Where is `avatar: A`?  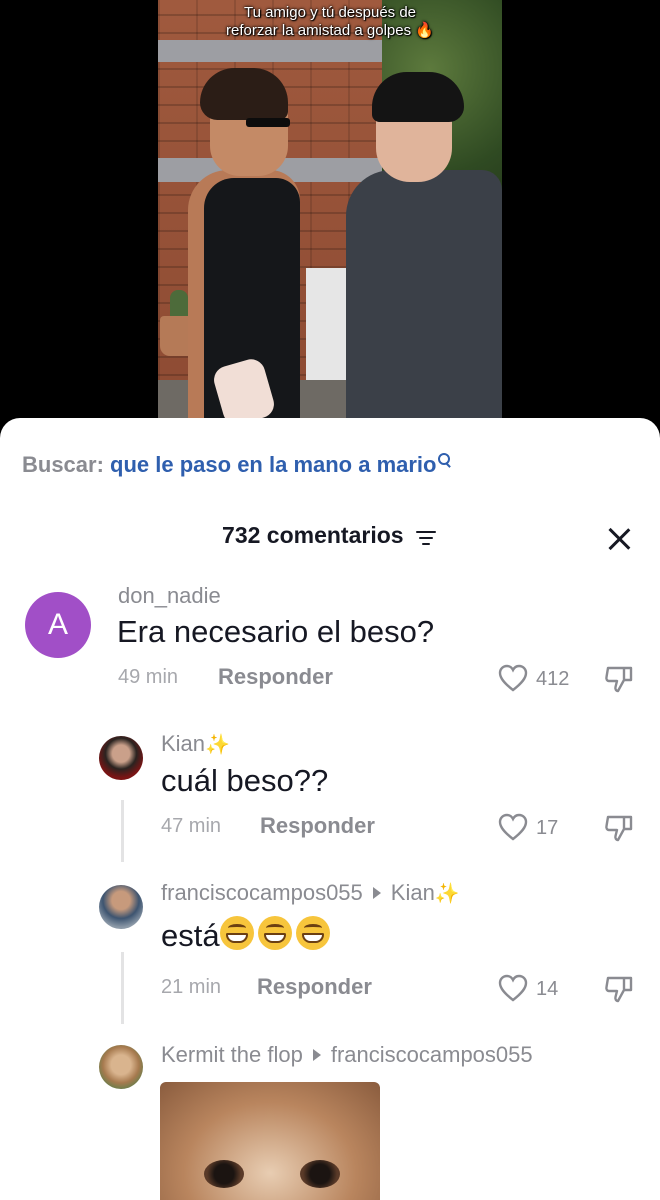
avatar: A is located at coordinates (58, 625).